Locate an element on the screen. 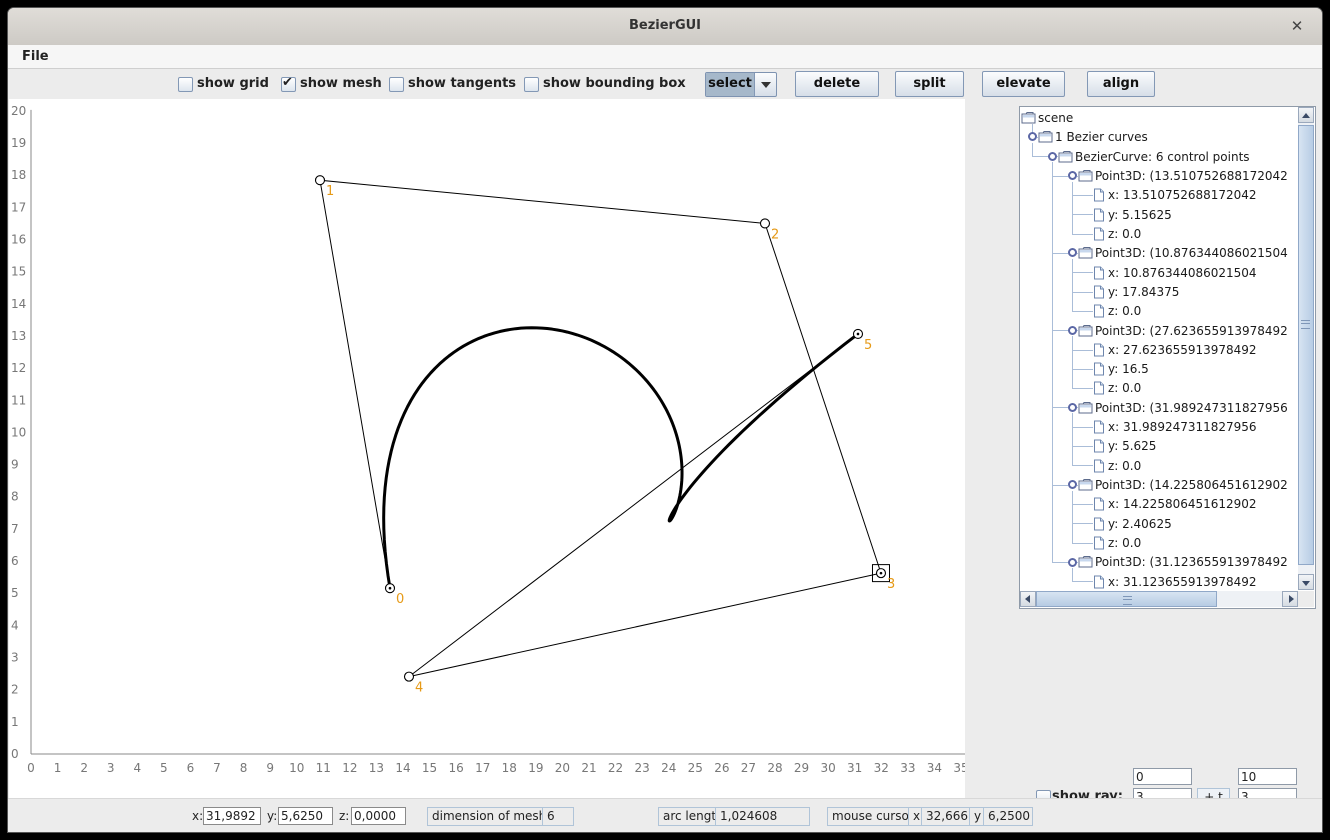  scroll-up-button is located at coordinates (1306, 115).